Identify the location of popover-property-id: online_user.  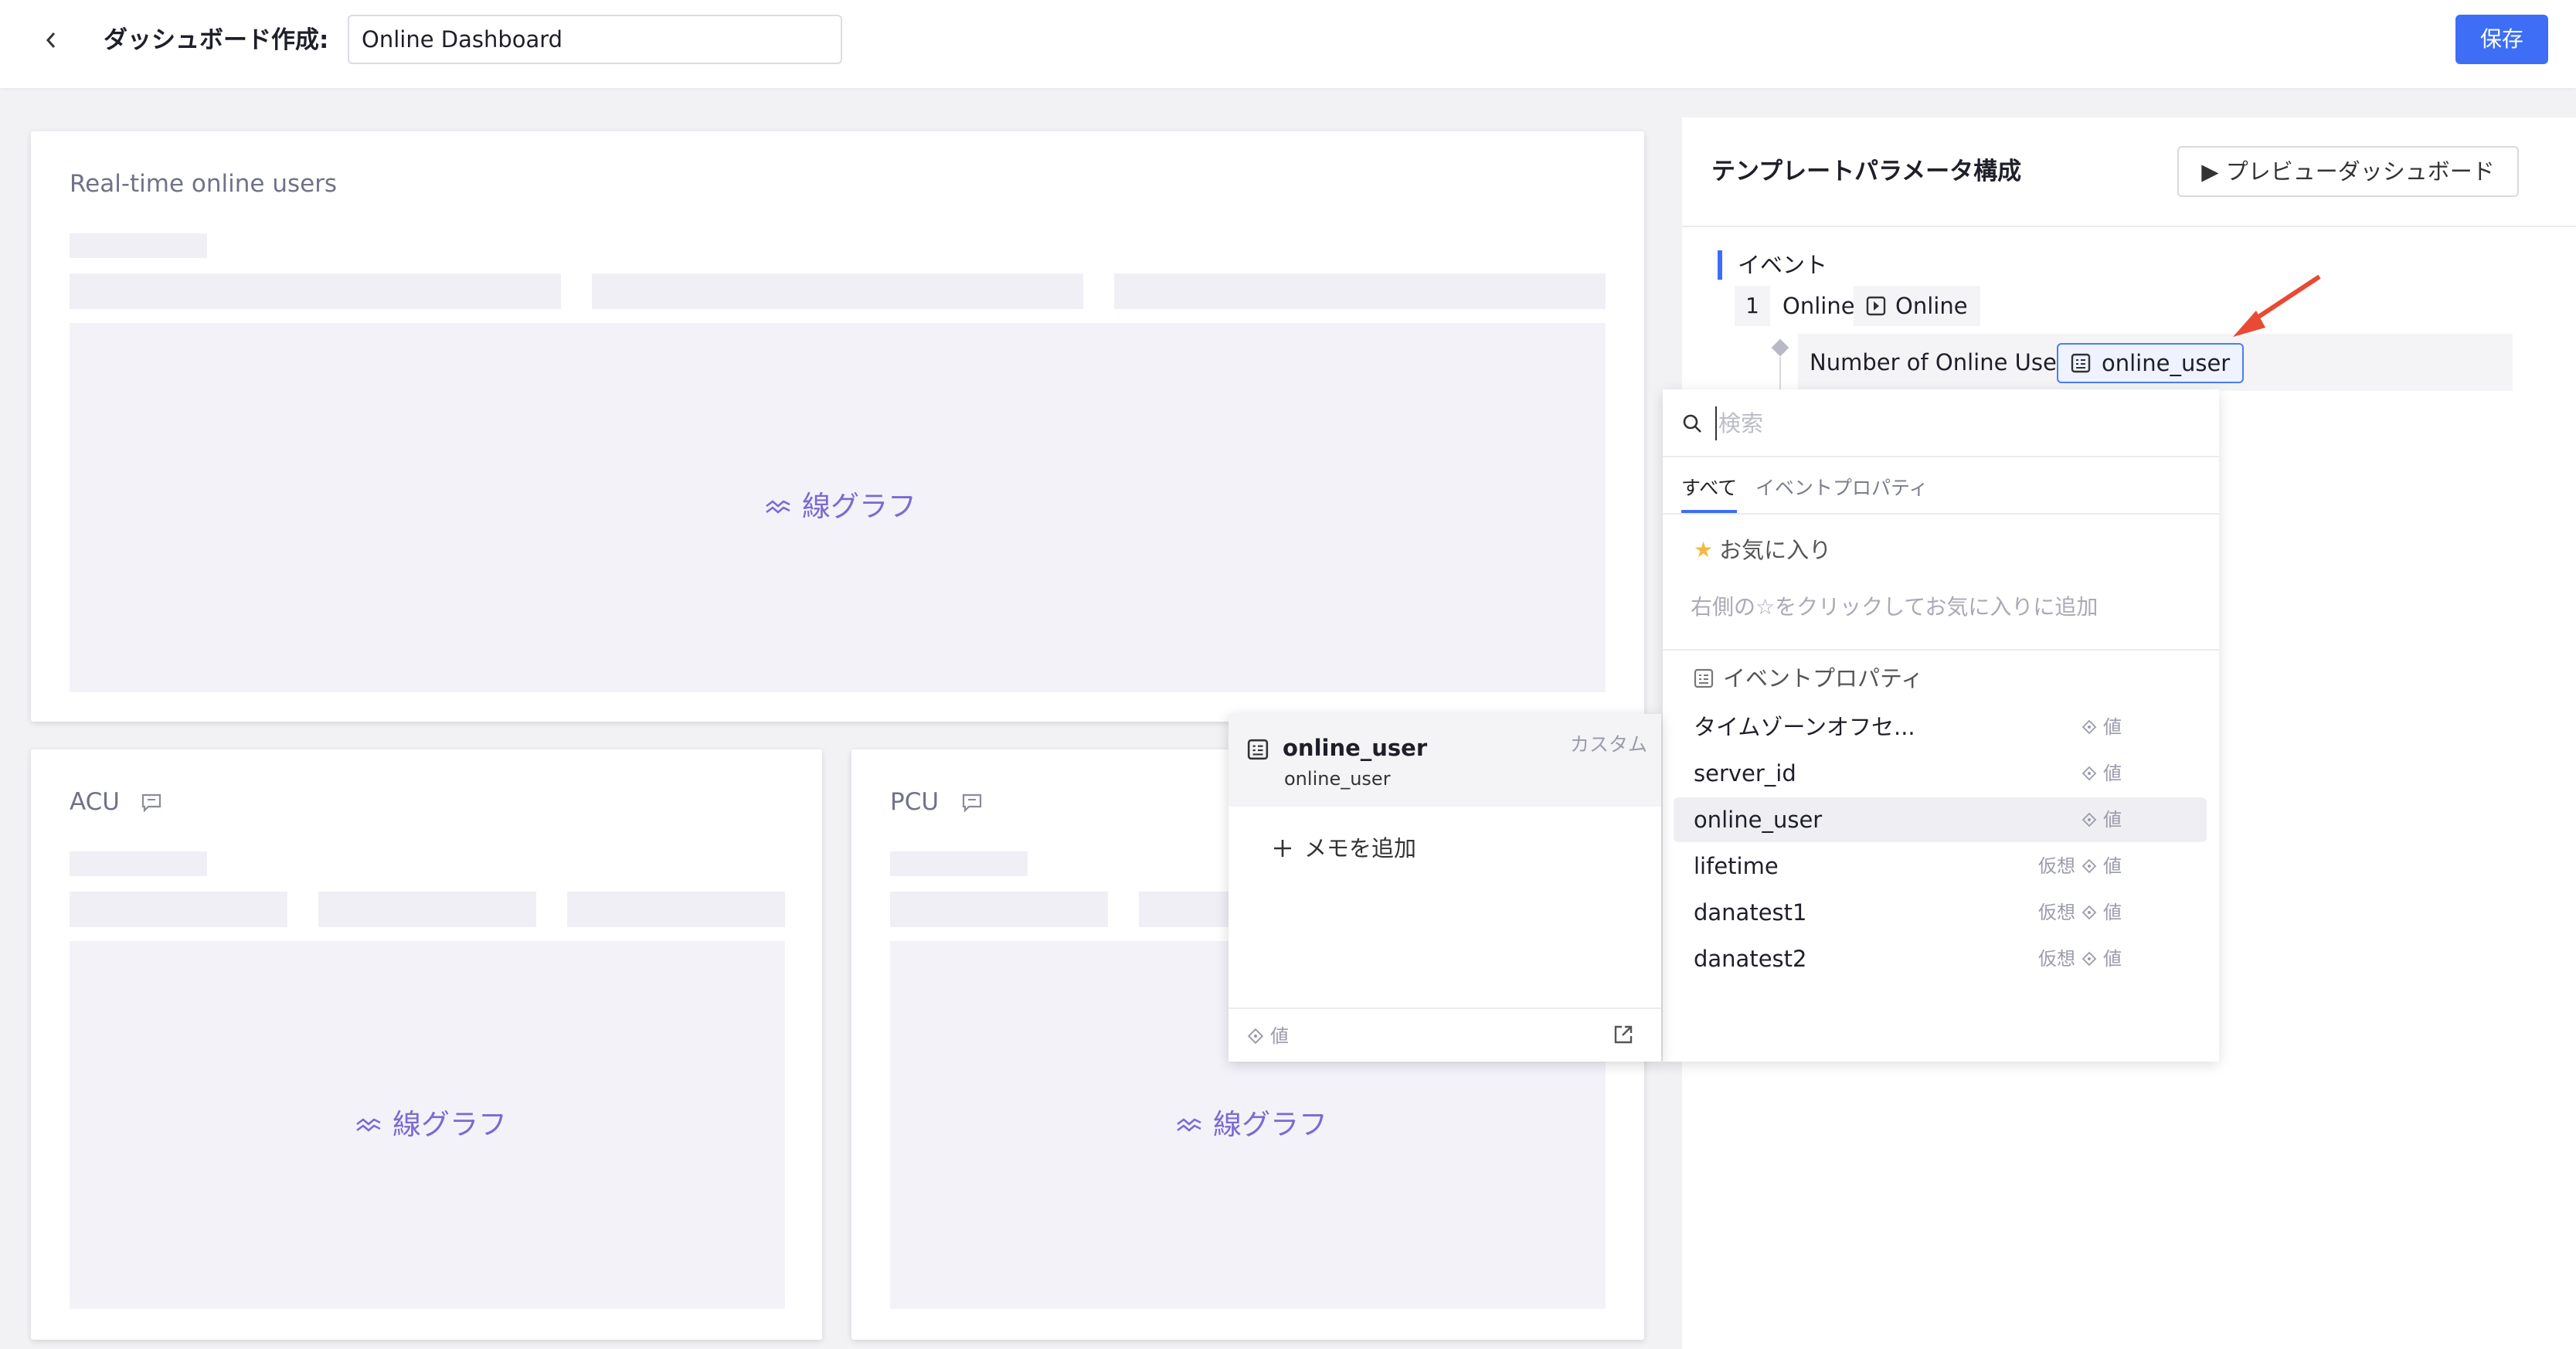
(1337, 779).